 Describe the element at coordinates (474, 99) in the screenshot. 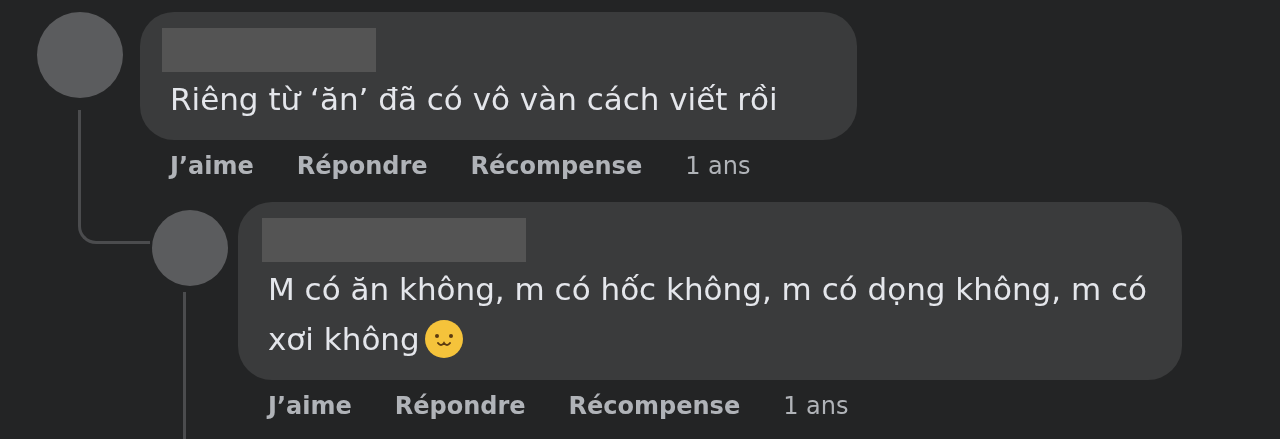

I see `comment-text: Riêng từ ‘ăn’ đã có vô vàn cách viết rồi` at that location.